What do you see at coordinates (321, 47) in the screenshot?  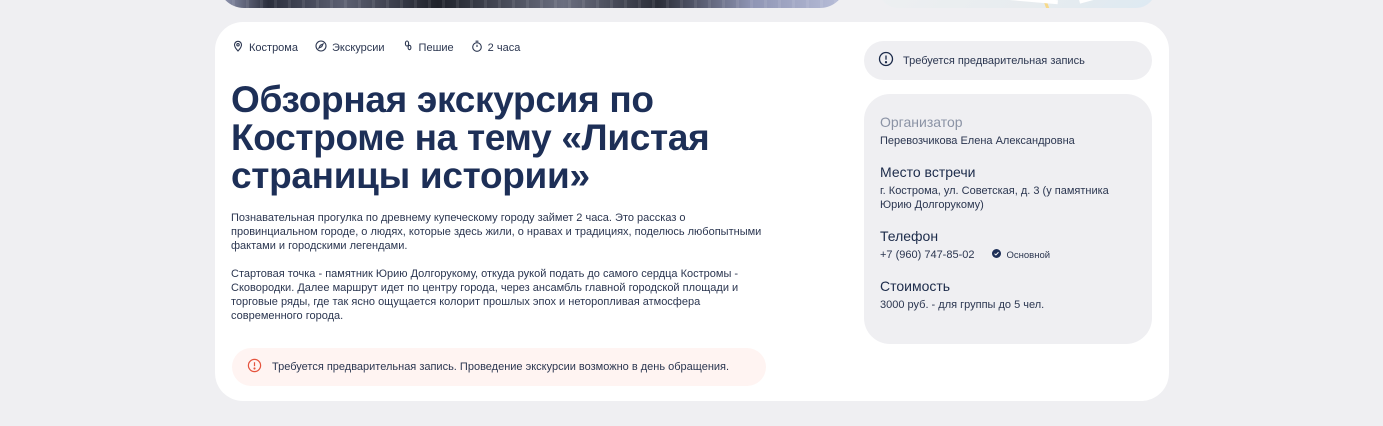 I see `compass-icon` at bounding box center [321, 47].